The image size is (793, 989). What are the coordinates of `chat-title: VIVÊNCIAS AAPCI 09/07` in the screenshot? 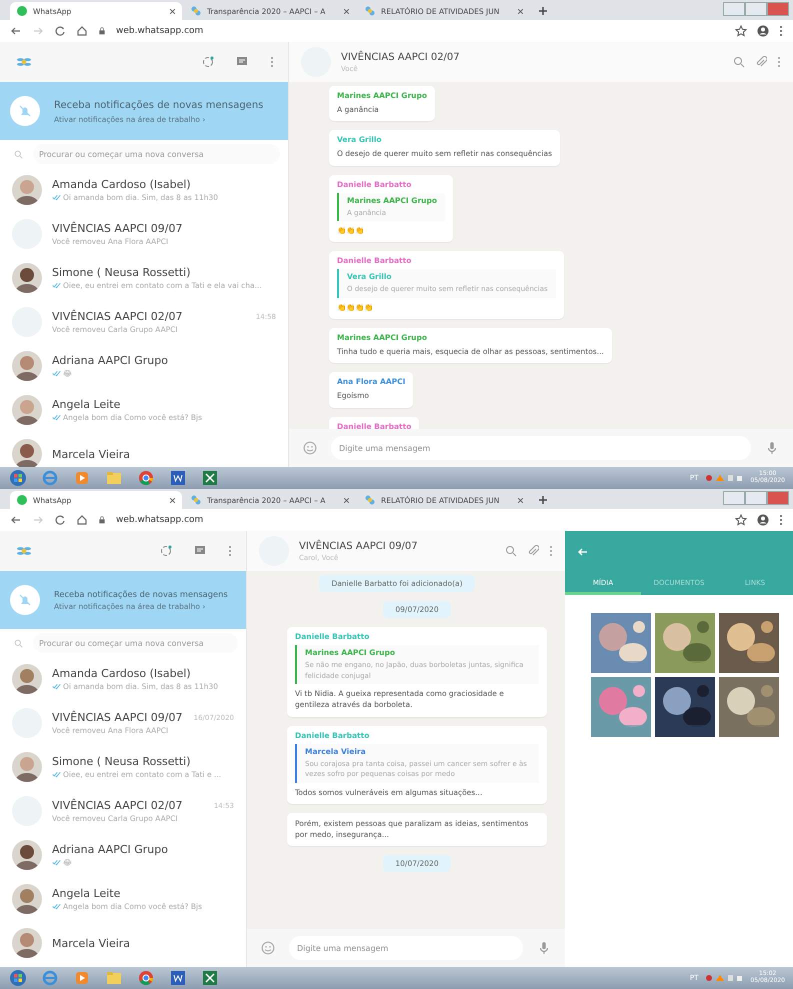 It's located at (397, 546).